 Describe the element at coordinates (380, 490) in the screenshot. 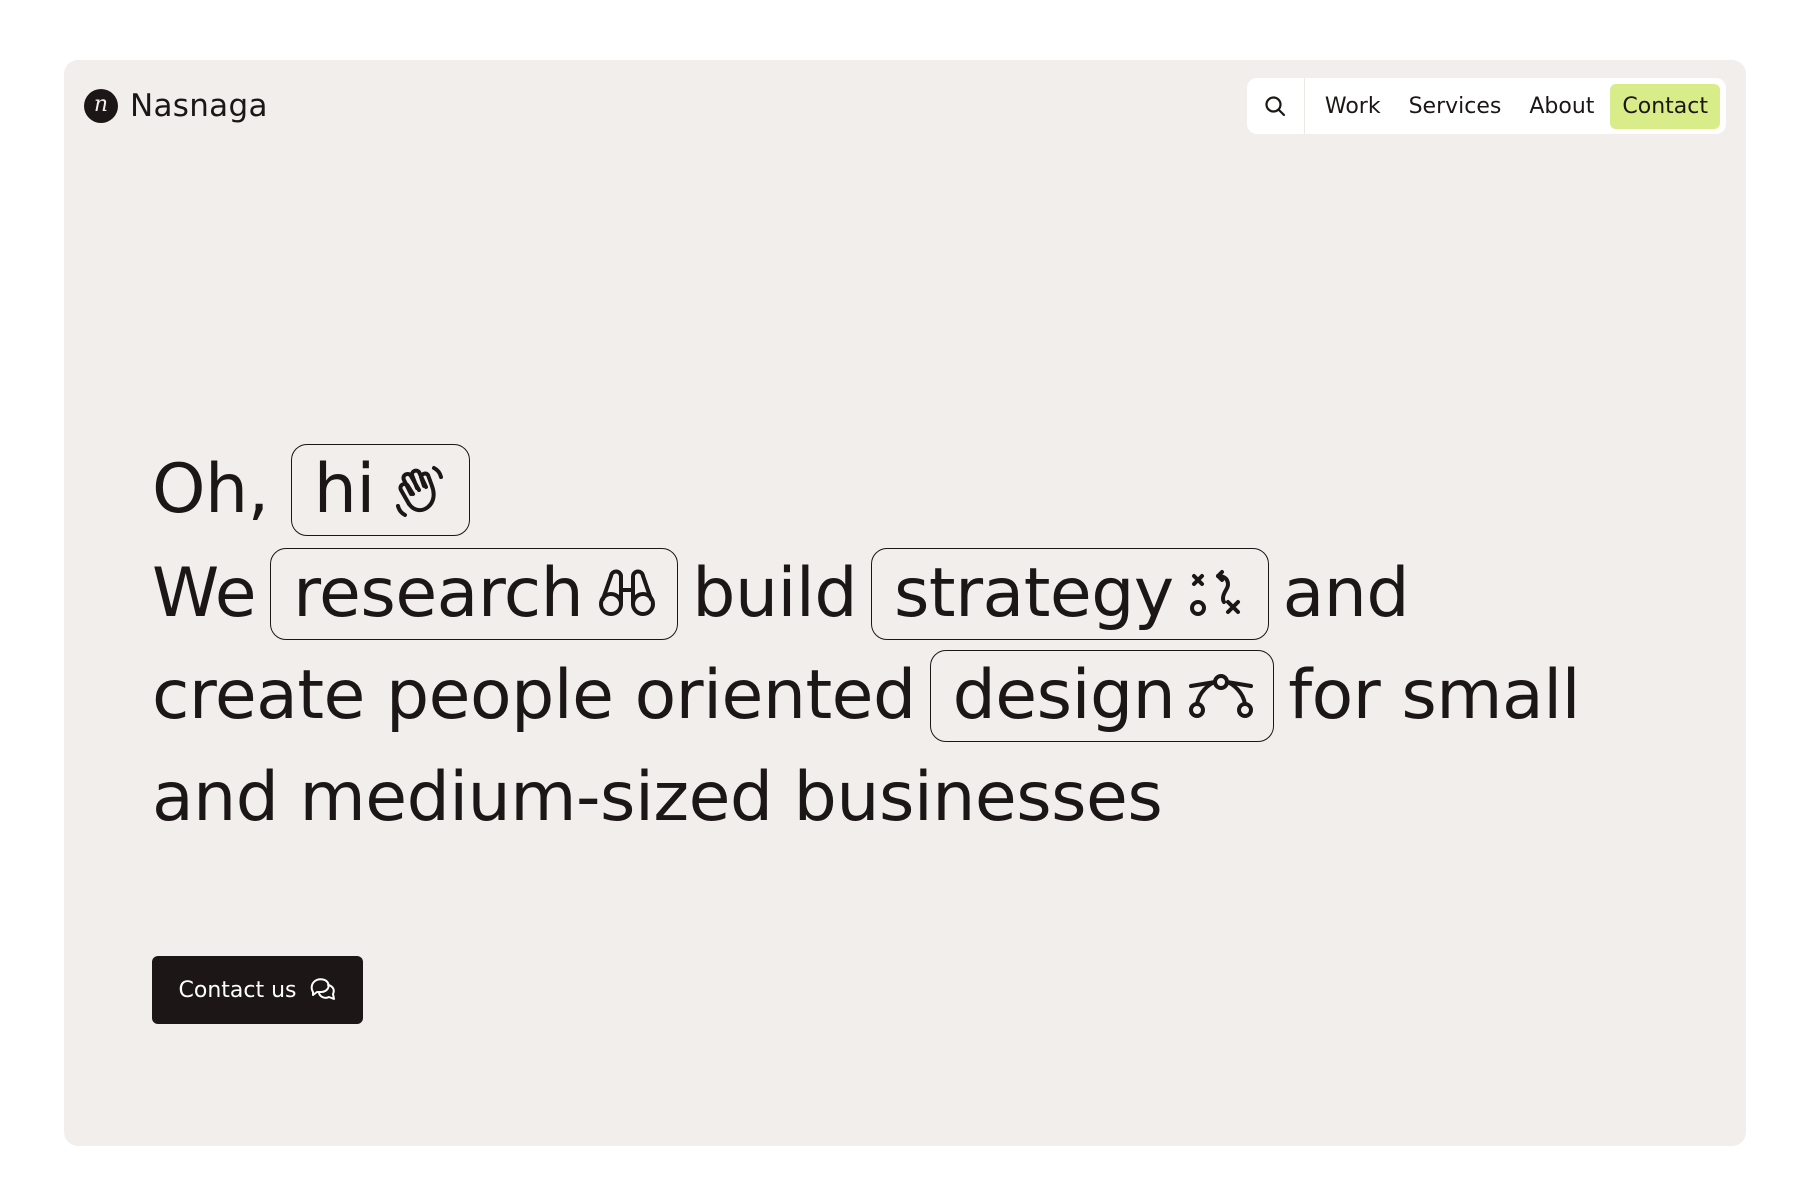

I see `pill-hi: hi` at that location.